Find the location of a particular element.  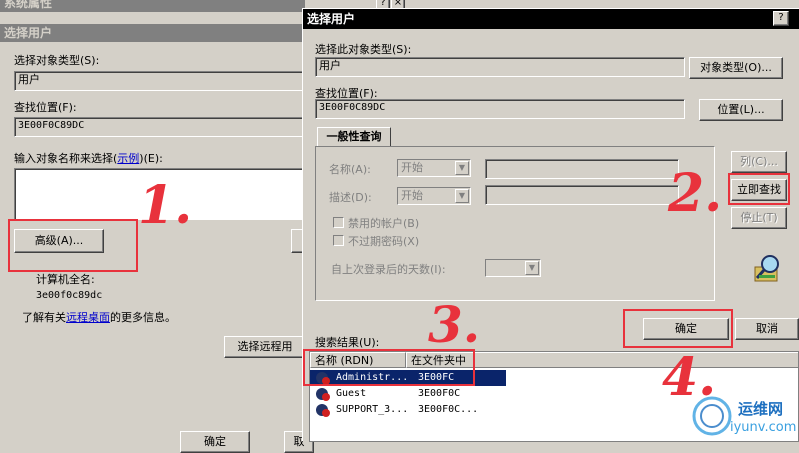

back-select-users-titlebar: 选择用户 is located at coordinates (152, 33).